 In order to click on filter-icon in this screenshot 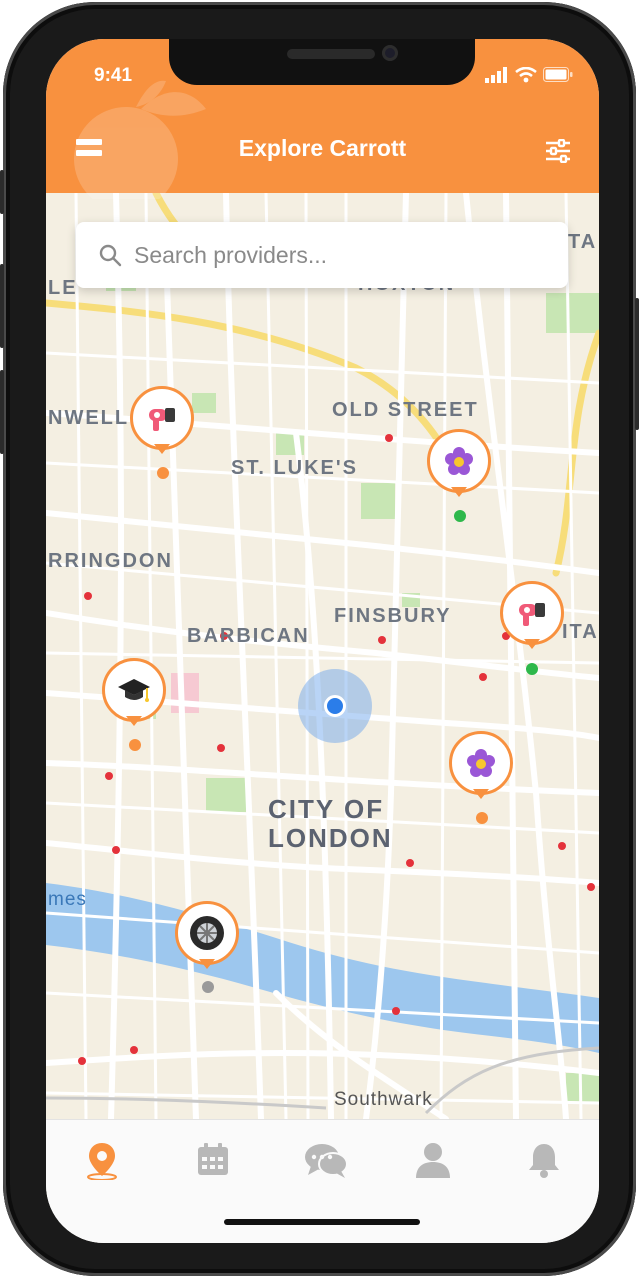, I will do `click(558, 151)`.